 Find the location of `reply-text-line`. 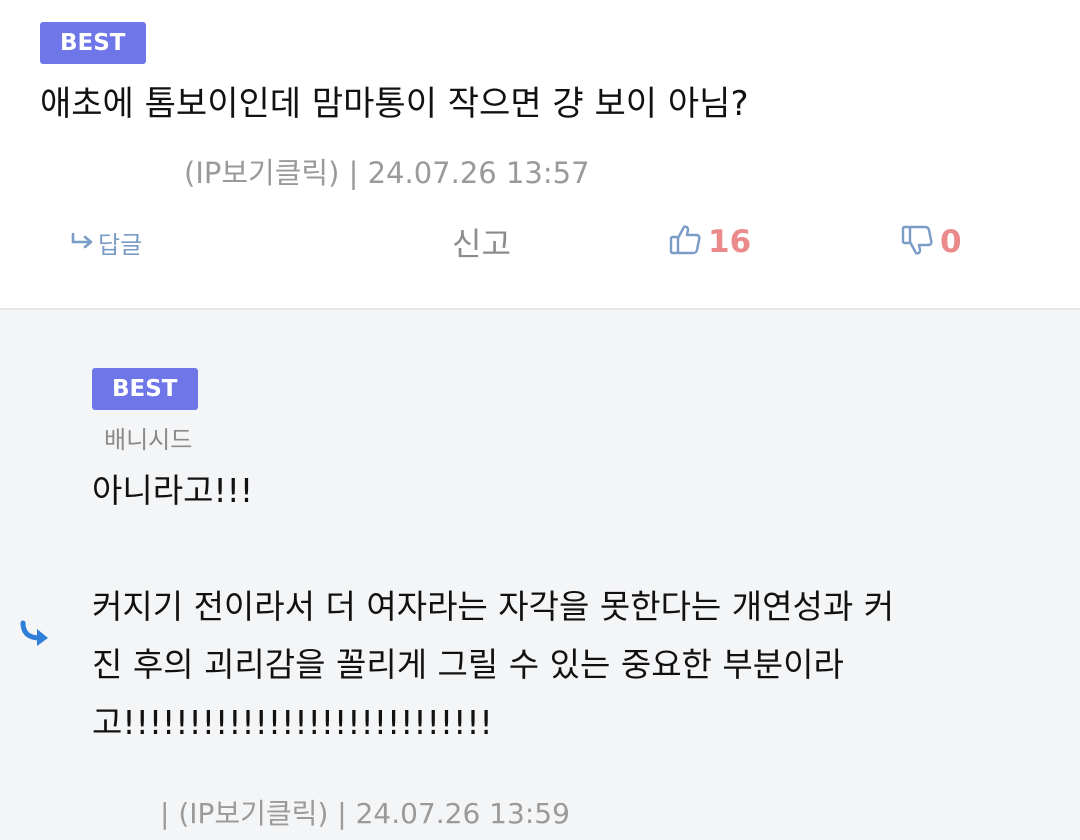

reply-text-line is located at coordinates (572, 549).